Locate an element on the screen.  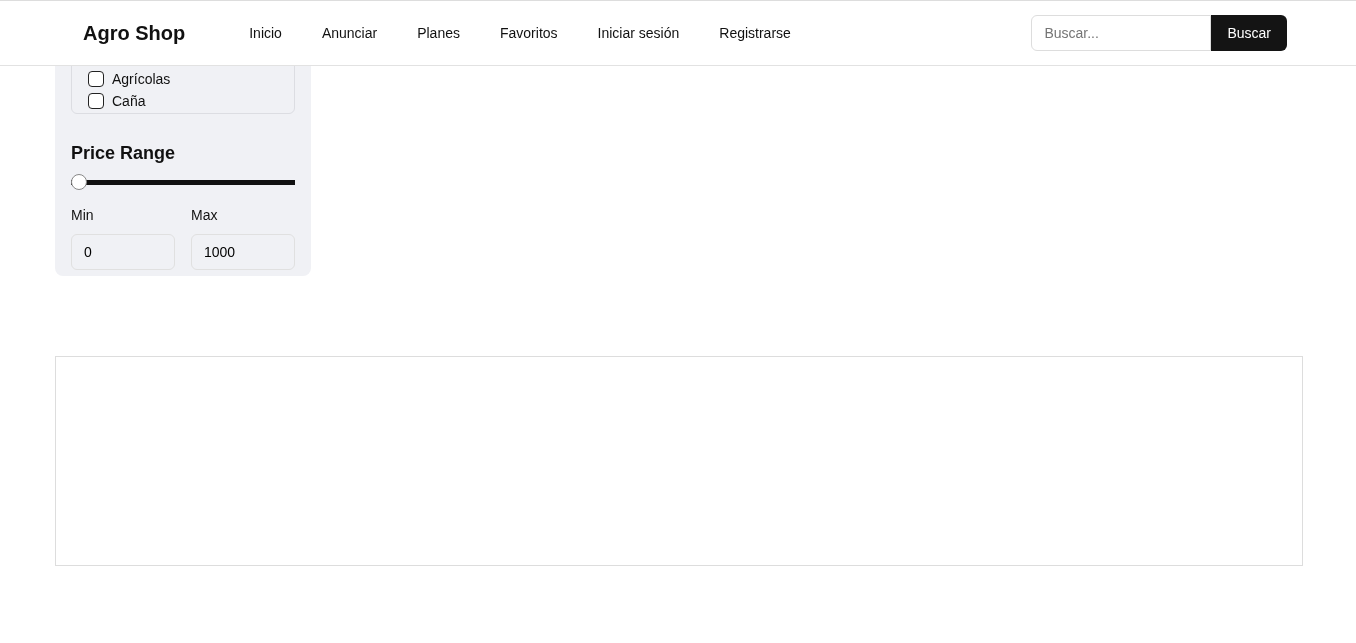
section-title: Price Range is located at coordinates (124, 153).